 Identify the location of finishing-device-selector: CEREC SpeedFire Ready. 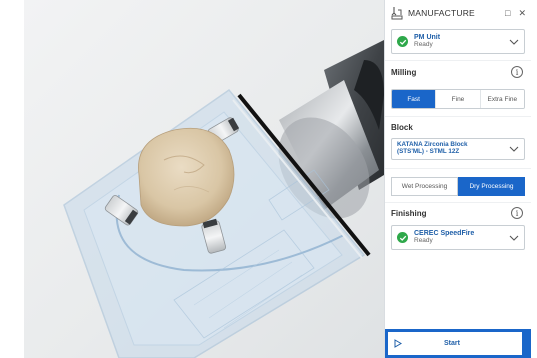
(458, 237).